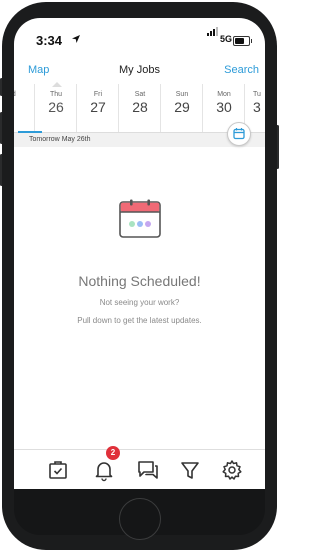 The width and height of the screenshot is (320, 552). What do you see at coordinates (104, 470) in the screenshot?
I see `bell-icon` at bounding box center [104, 470].